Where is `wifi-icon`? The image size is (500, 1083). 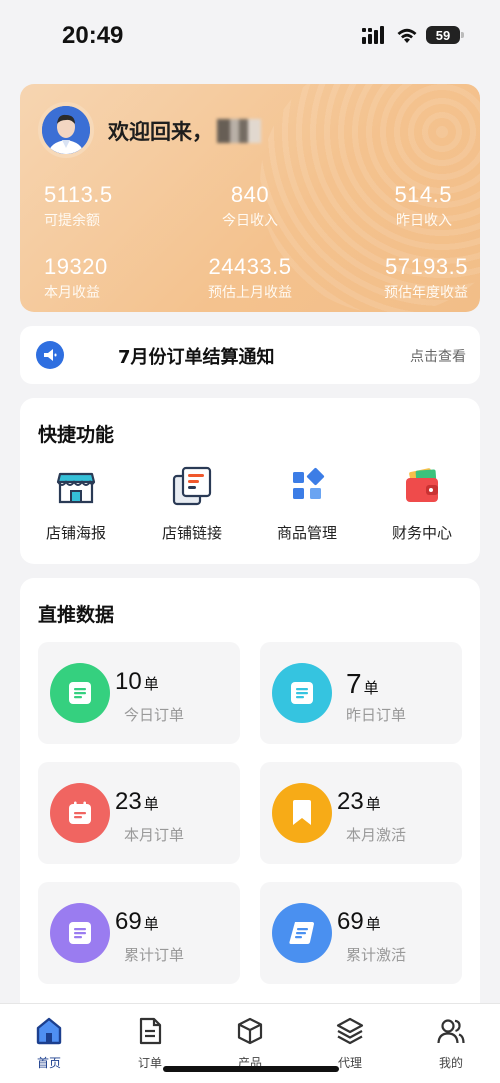
wifi-icon is located at coordinates (407, 35).